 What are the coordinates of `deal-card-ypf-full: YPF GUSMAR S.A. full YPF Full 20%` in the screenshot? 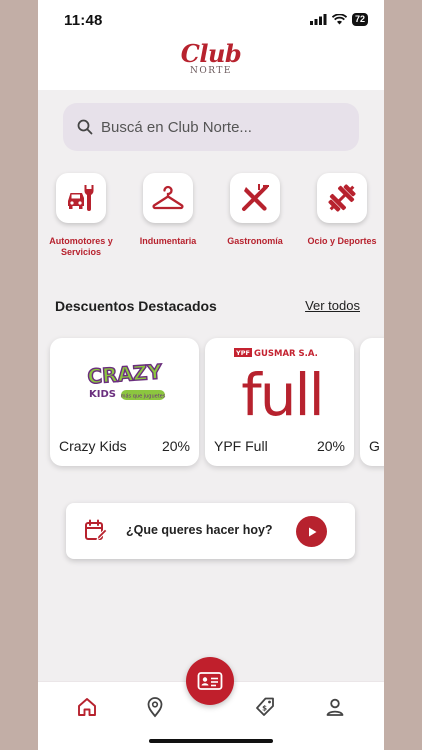 It's located at (279, 402).